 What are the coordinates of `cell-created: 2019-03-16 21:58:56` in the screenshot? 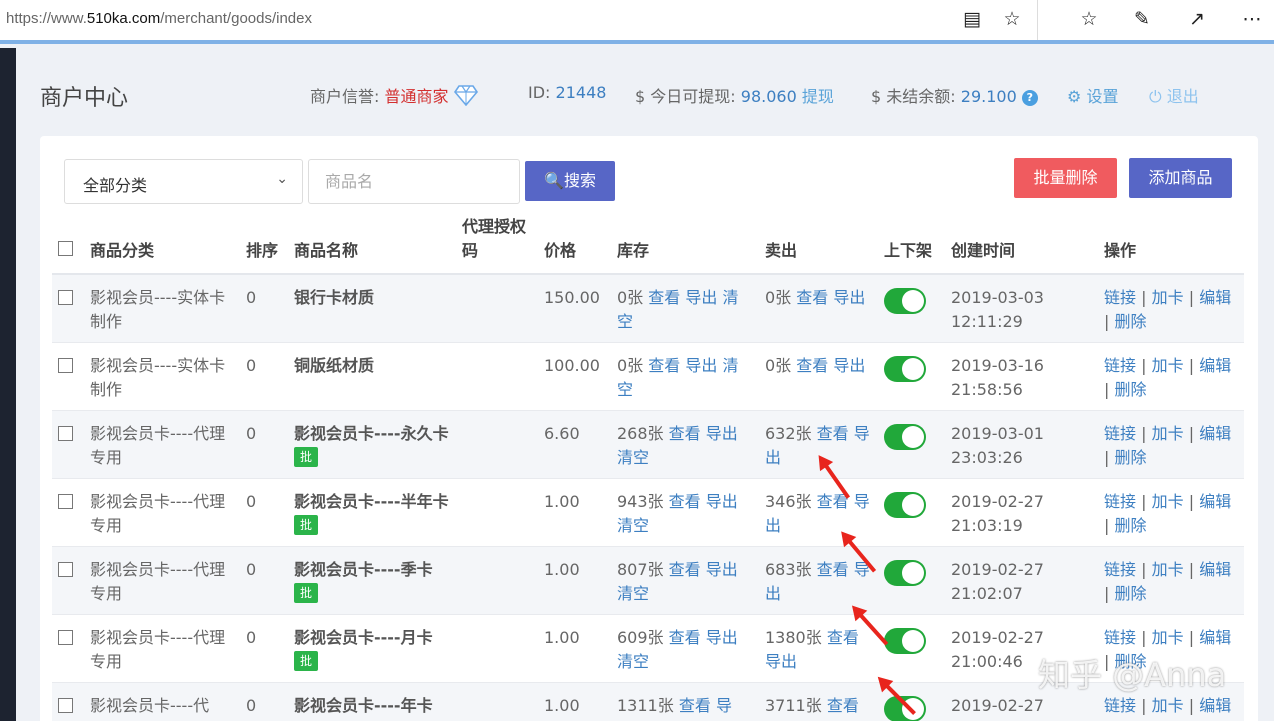 It's located at (1021, 376).